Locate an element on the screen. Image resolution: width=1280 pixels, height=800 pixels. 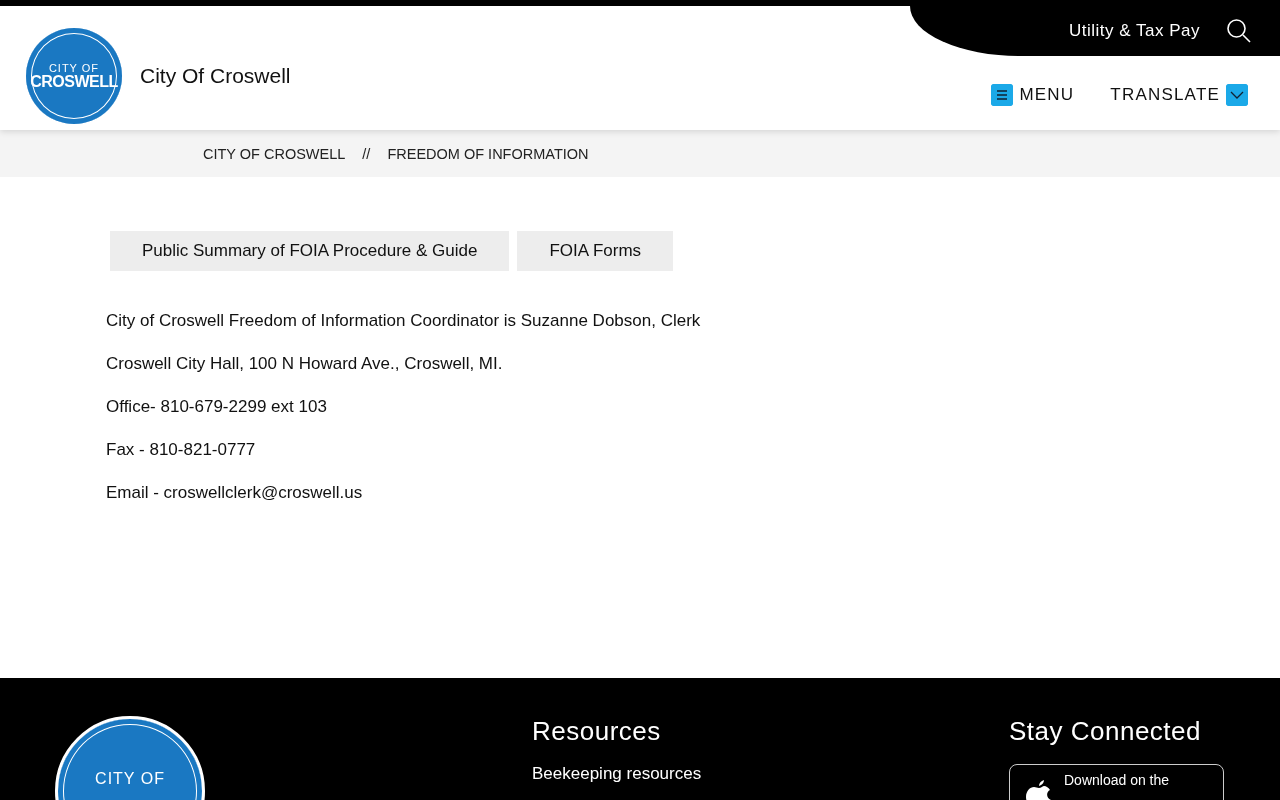
menu-button: MENU is located at coordinates (1033, 95).